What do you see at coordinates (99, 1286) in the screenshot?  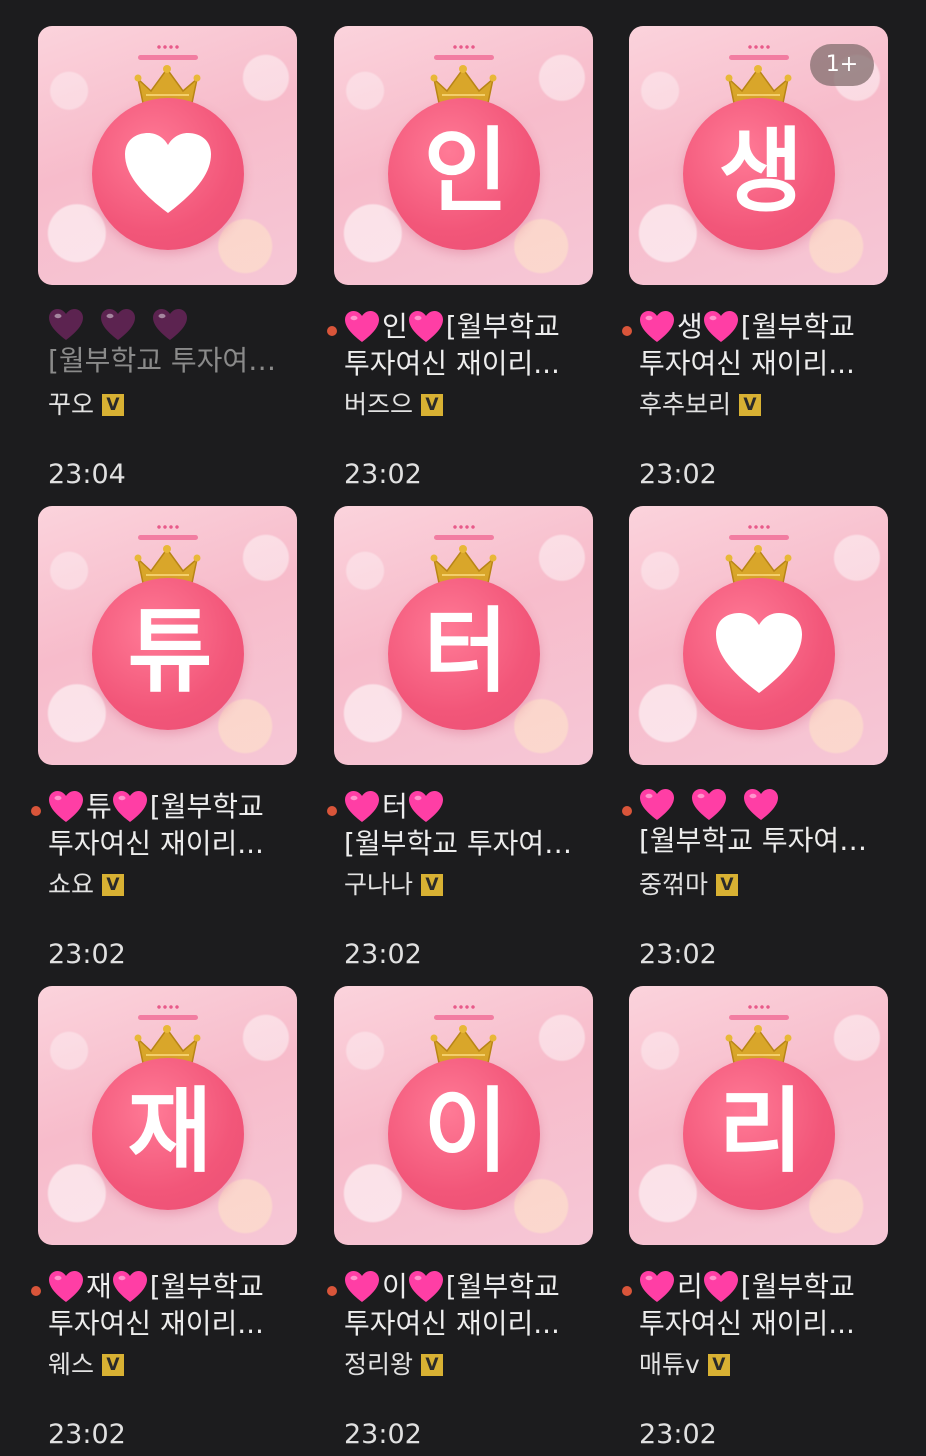 I see `title-char: 재` at bounding box center [99, 1286].